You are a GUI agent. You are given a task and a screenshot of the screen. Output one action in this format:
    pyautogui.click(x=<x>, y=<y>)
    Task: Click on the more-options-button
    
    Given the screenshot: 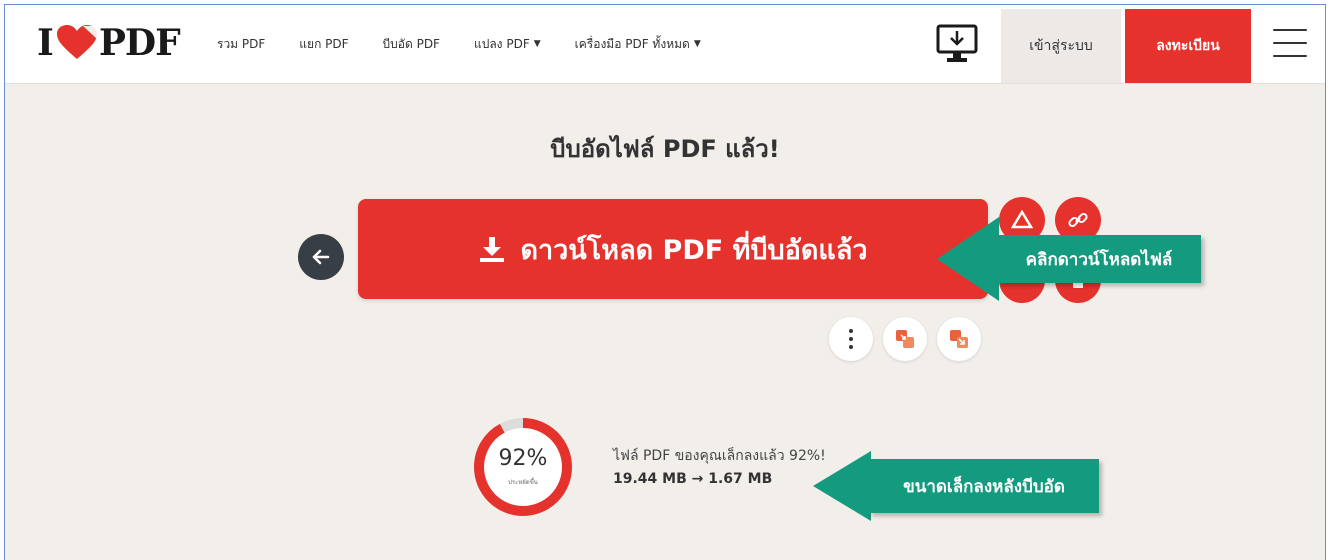 What is the action you would take?
    pyautogui.click(x=851, y=339)
    